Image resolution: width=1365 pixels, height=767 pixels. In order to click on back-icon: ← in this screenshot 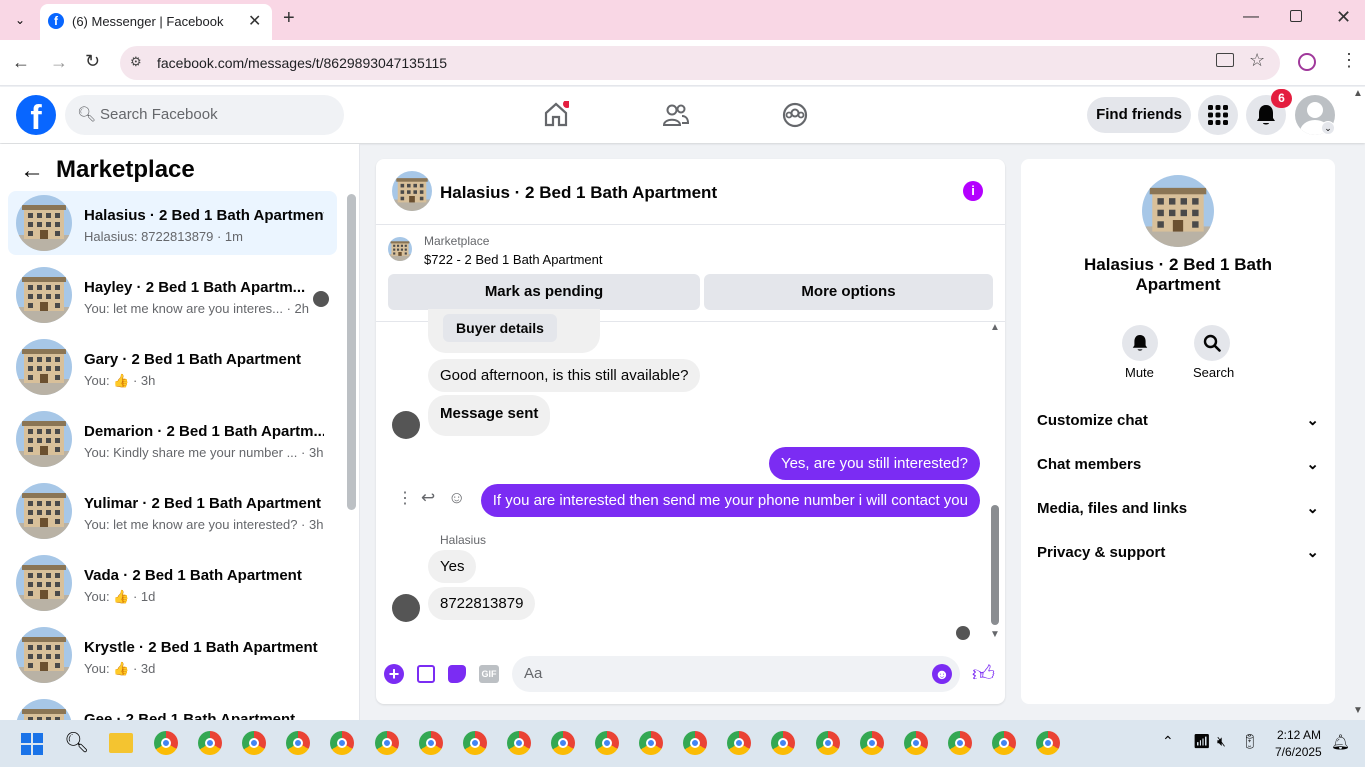, I will do `click(21, 62)`.